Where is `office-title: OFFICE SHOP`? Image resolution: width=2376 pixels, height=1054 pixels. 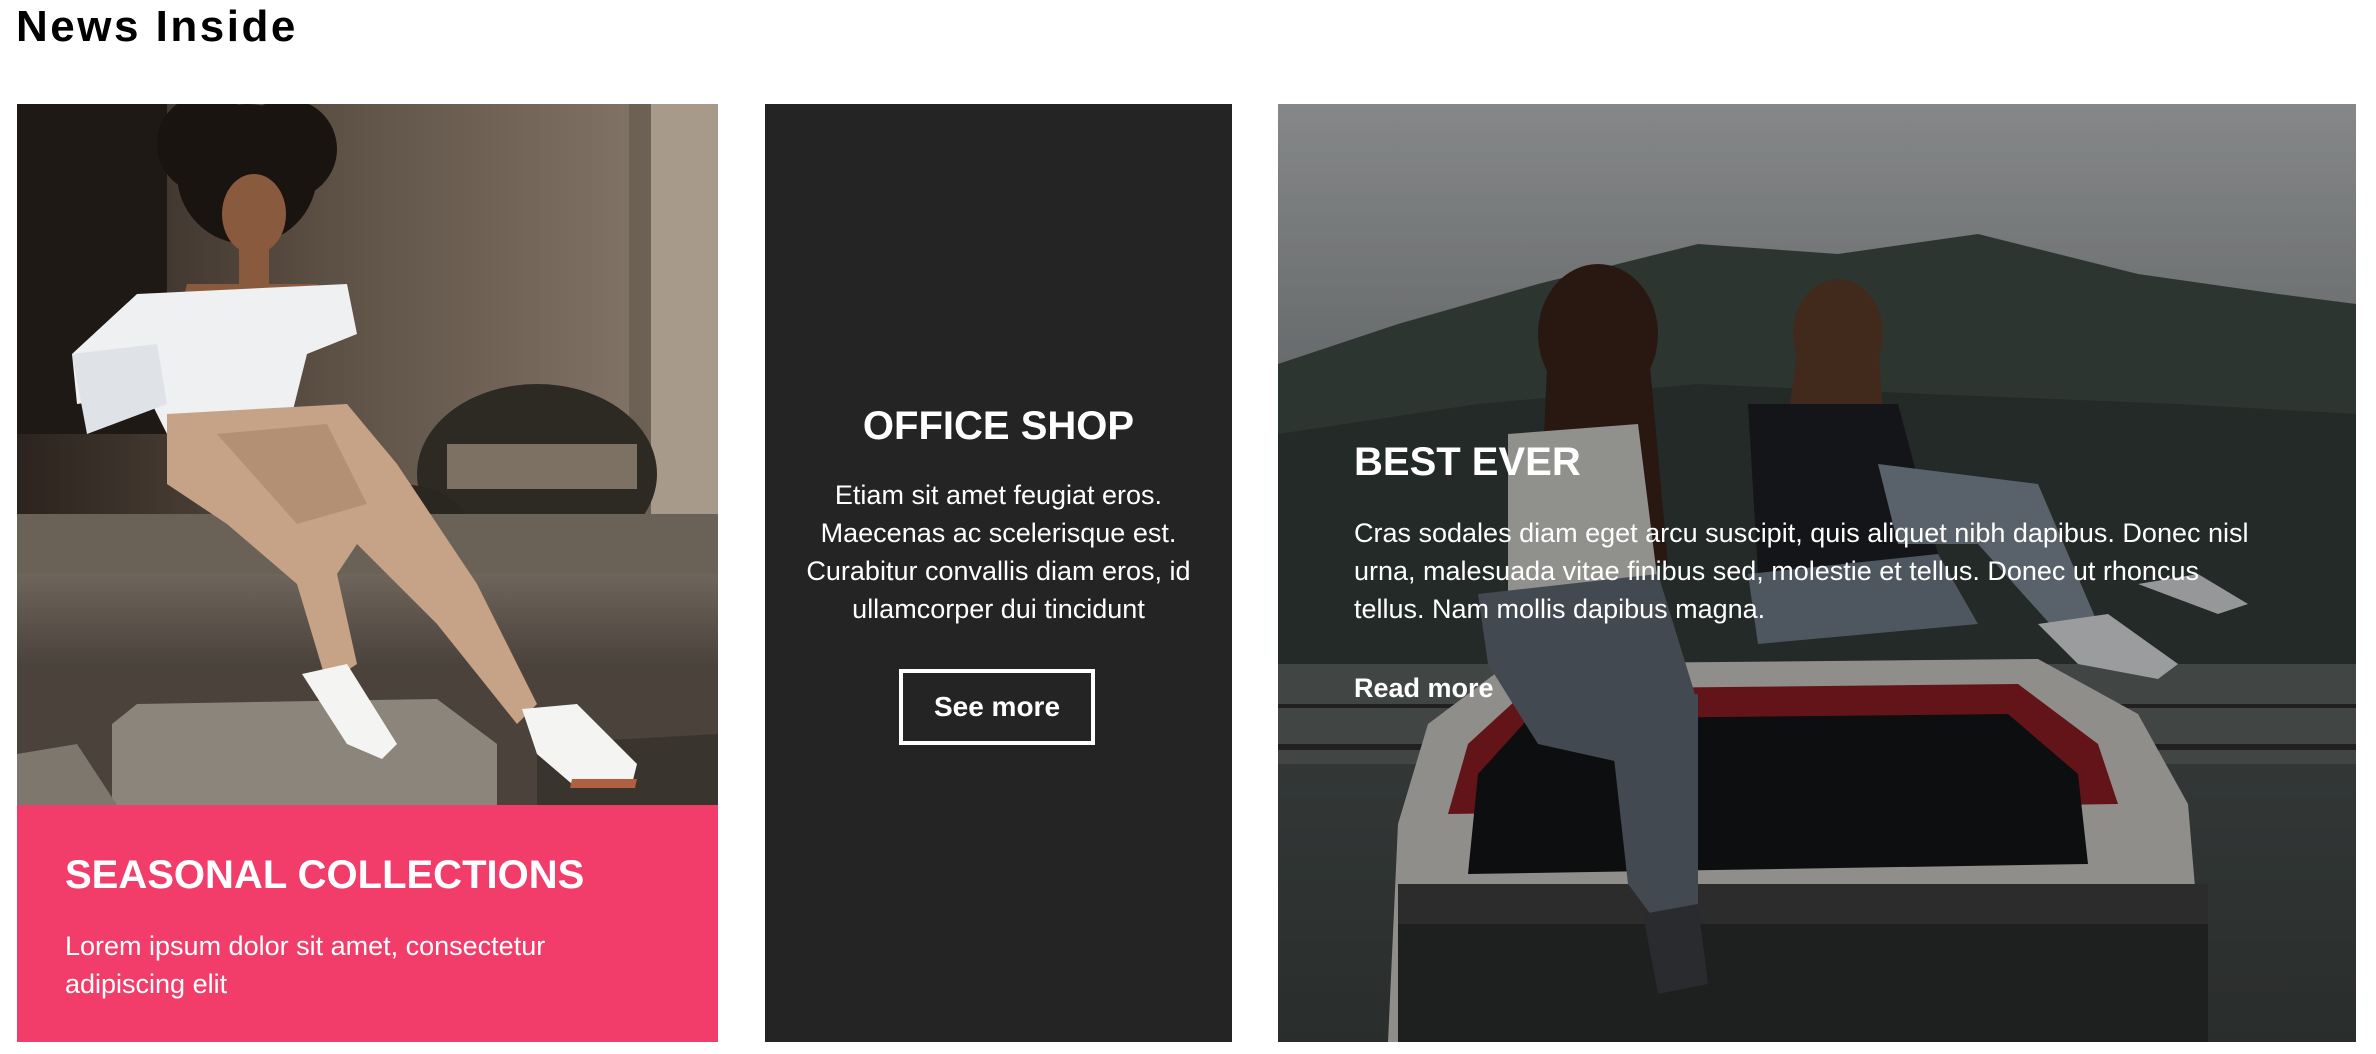 office-title: OFFICE SHOP is located at coordinates (998, 426).